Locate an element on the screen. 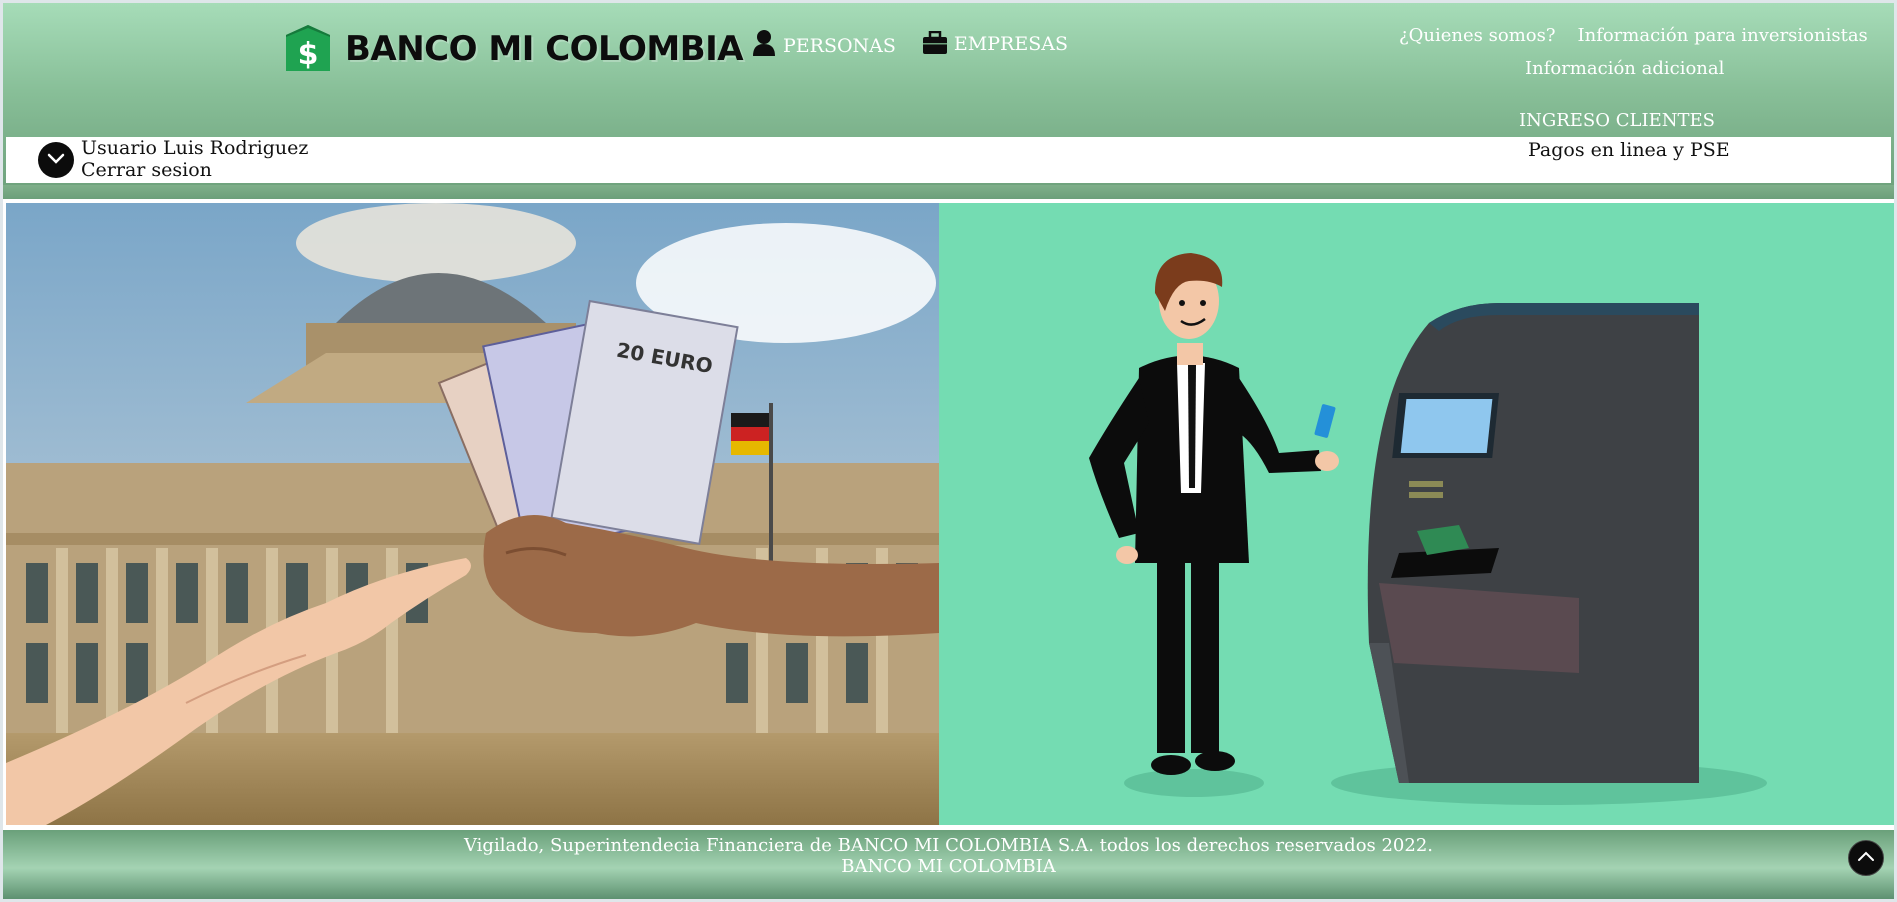 This screenshot has height=902, width=1897. scroll-top-button is located at coordinates (1866, 858).